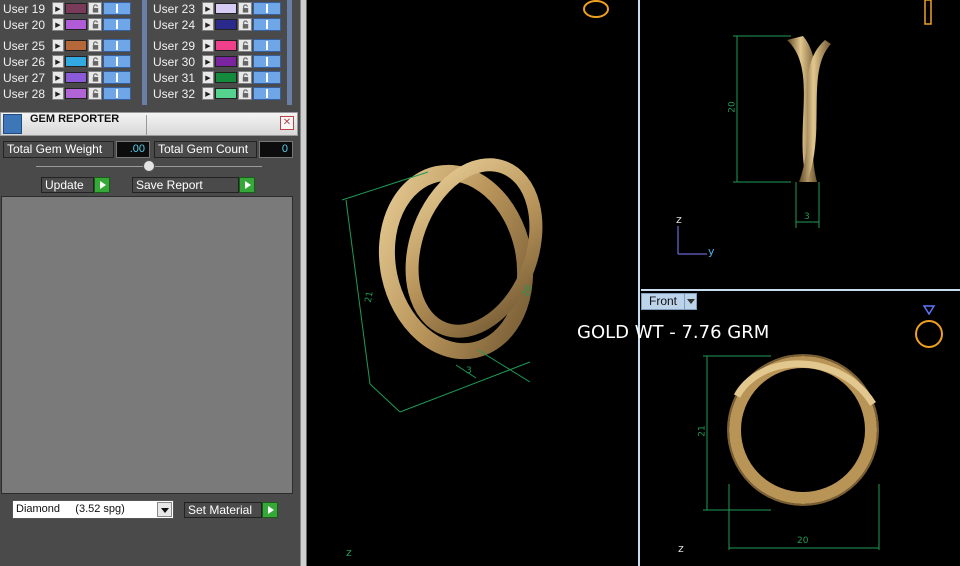 Image resolution: width=960 pixels, height=566 pixels. I want to click on layer-name: User 19, so click(24, 8).